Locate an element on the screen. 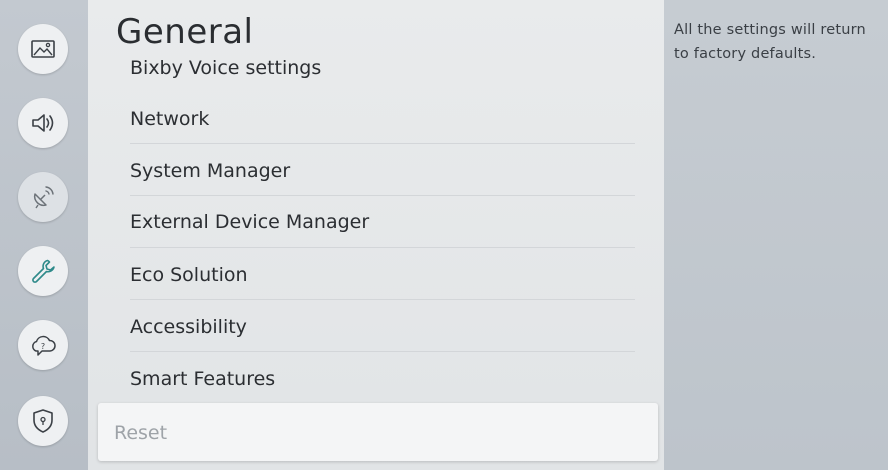 The width and height of the screenshot is (888, 470). satellite-dish-icon is located at coordinates (43, 197).